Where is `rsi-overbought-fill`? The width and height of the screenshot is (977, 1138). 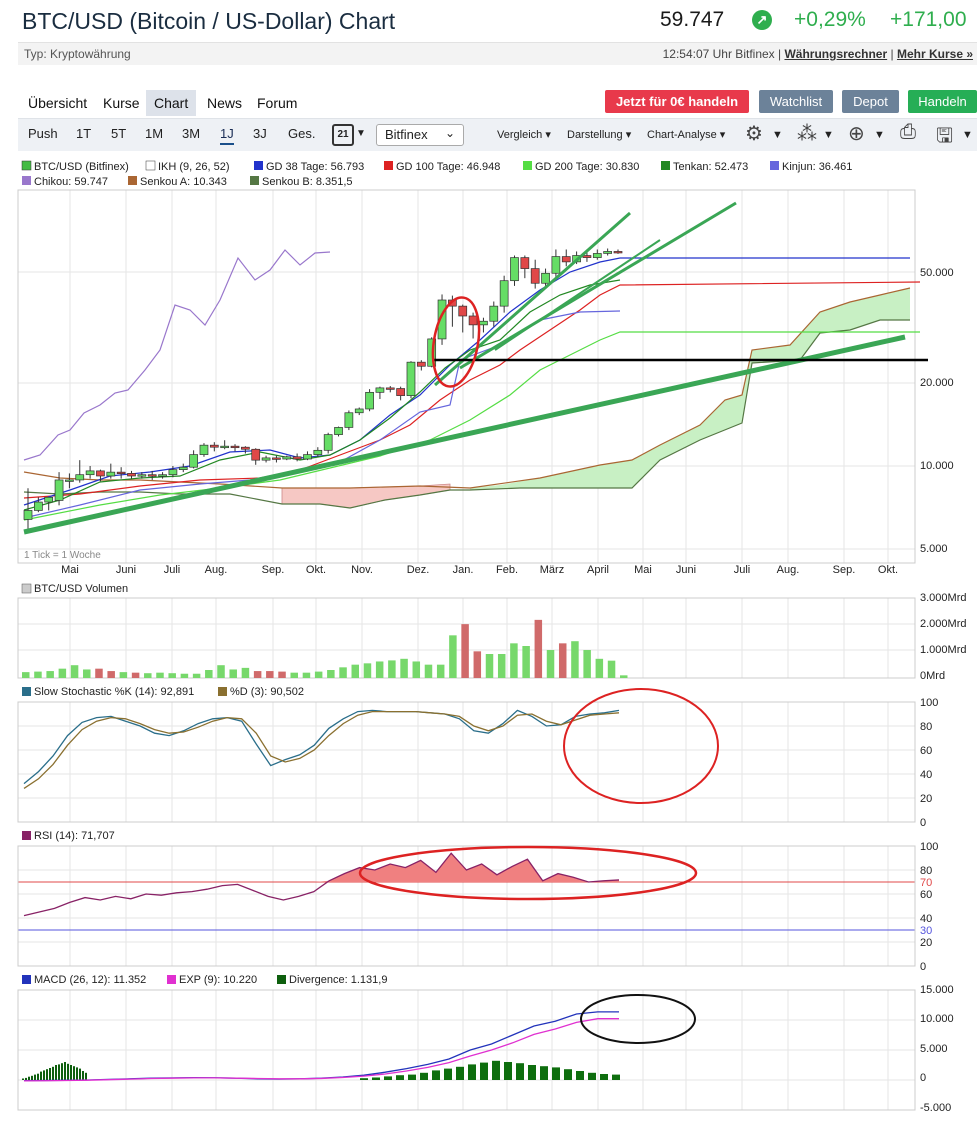 rsi-overbought-fill is located at coordinates (321, 867).